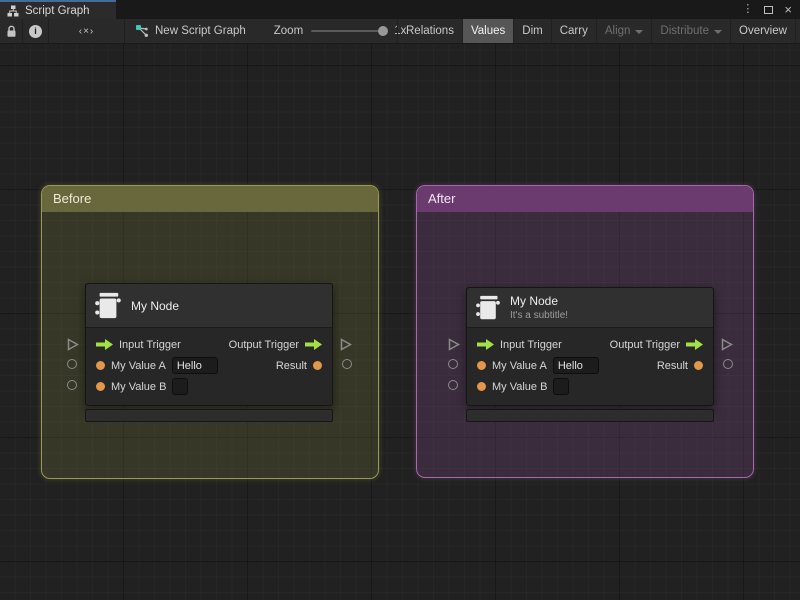 This screenshot has height=600, width=800. I want to click on carry-button: Carry, so click(573, 31).